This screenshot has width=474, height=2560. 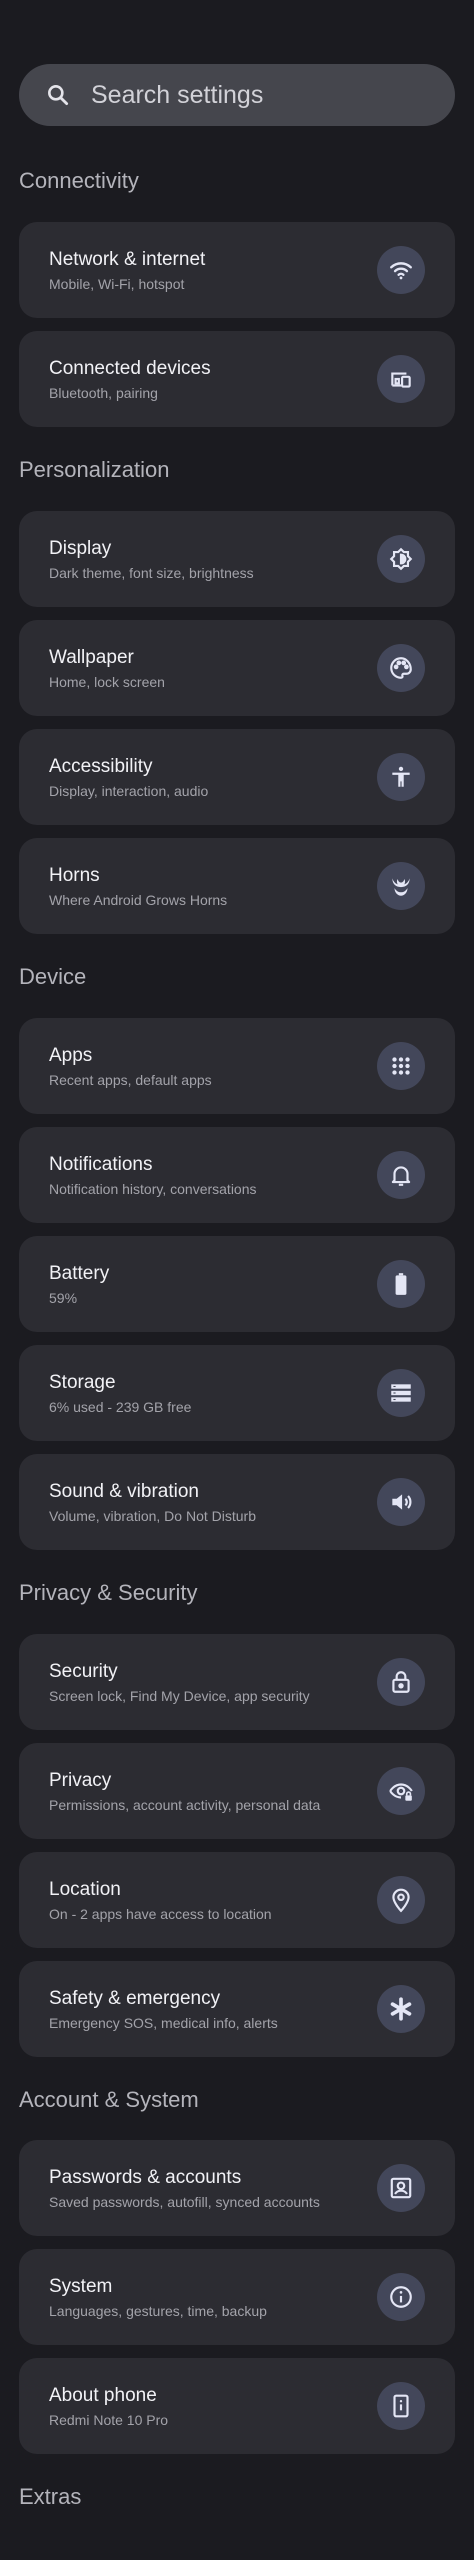 What do you see at coordinates (151, 573) in the screenshot?
I see `item-subtitle: Dark theme, font size, brightness` at bounding box center [151, 573].